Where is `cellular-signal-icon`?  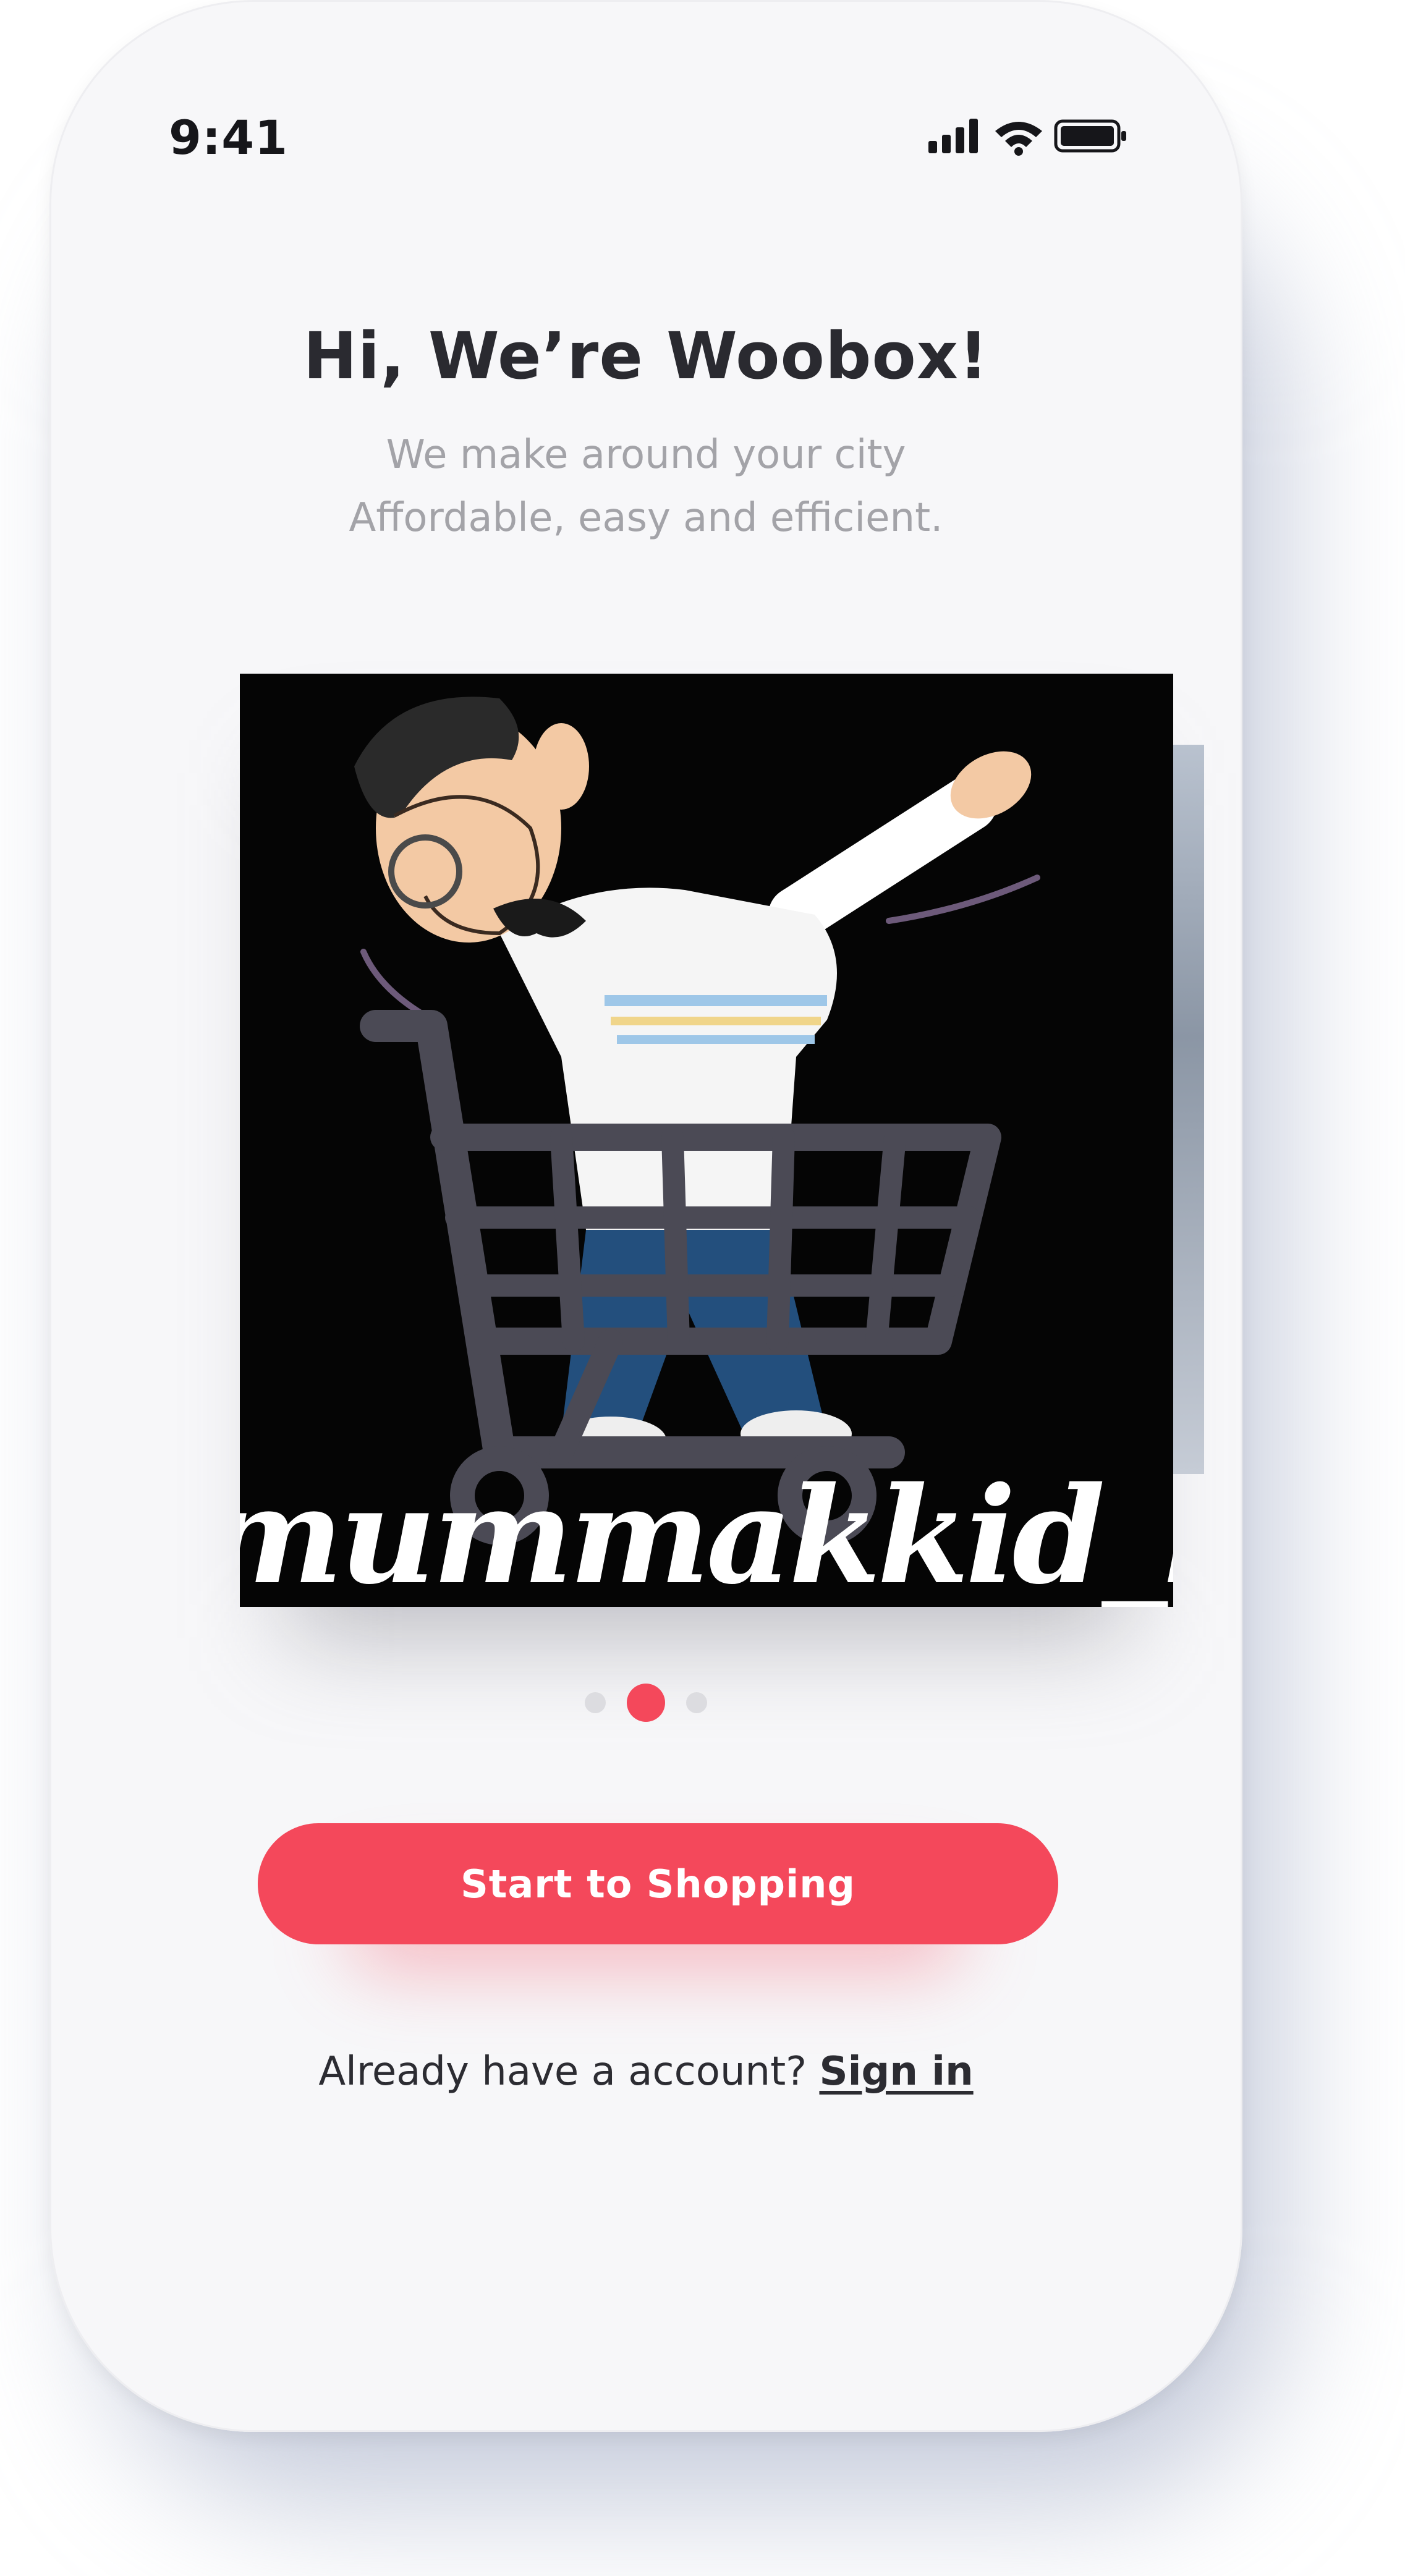 cellular-signal-icon is located at coordinates (953, 136).